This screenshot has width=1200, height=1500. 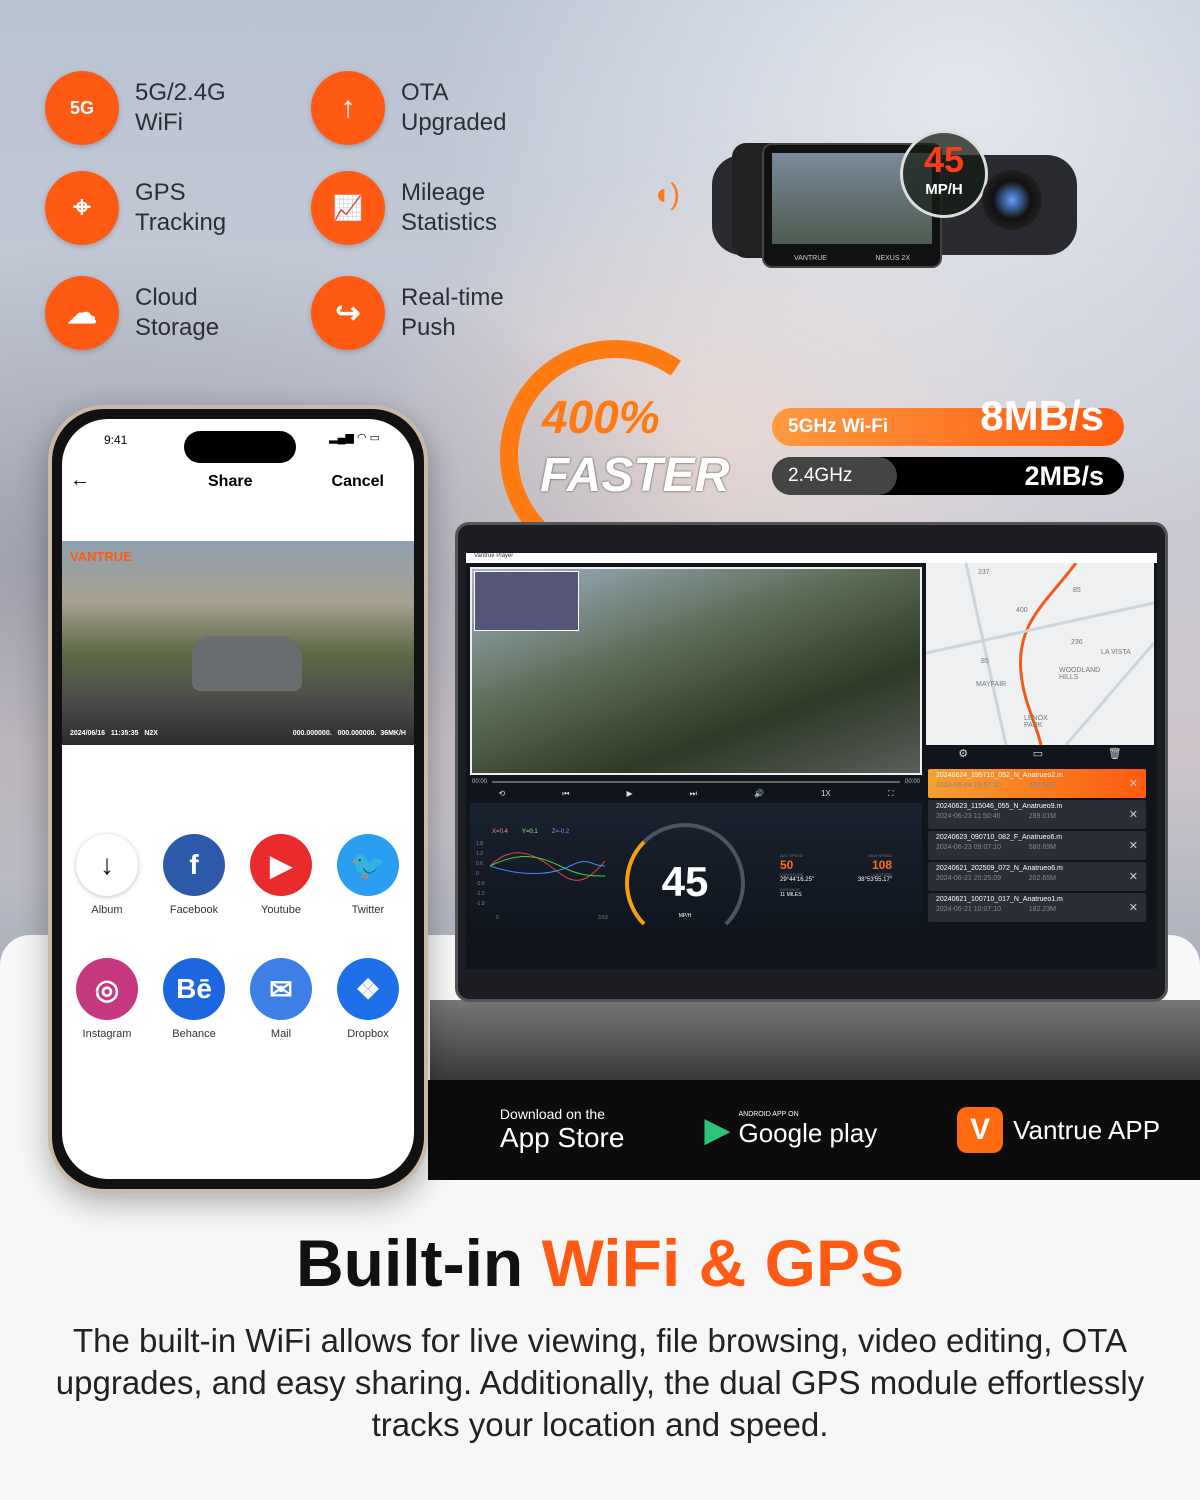 What do you see at coordinates (547, 866) in the screenshot?
I see `gsensor-graph` at bounding box center [547, 866].